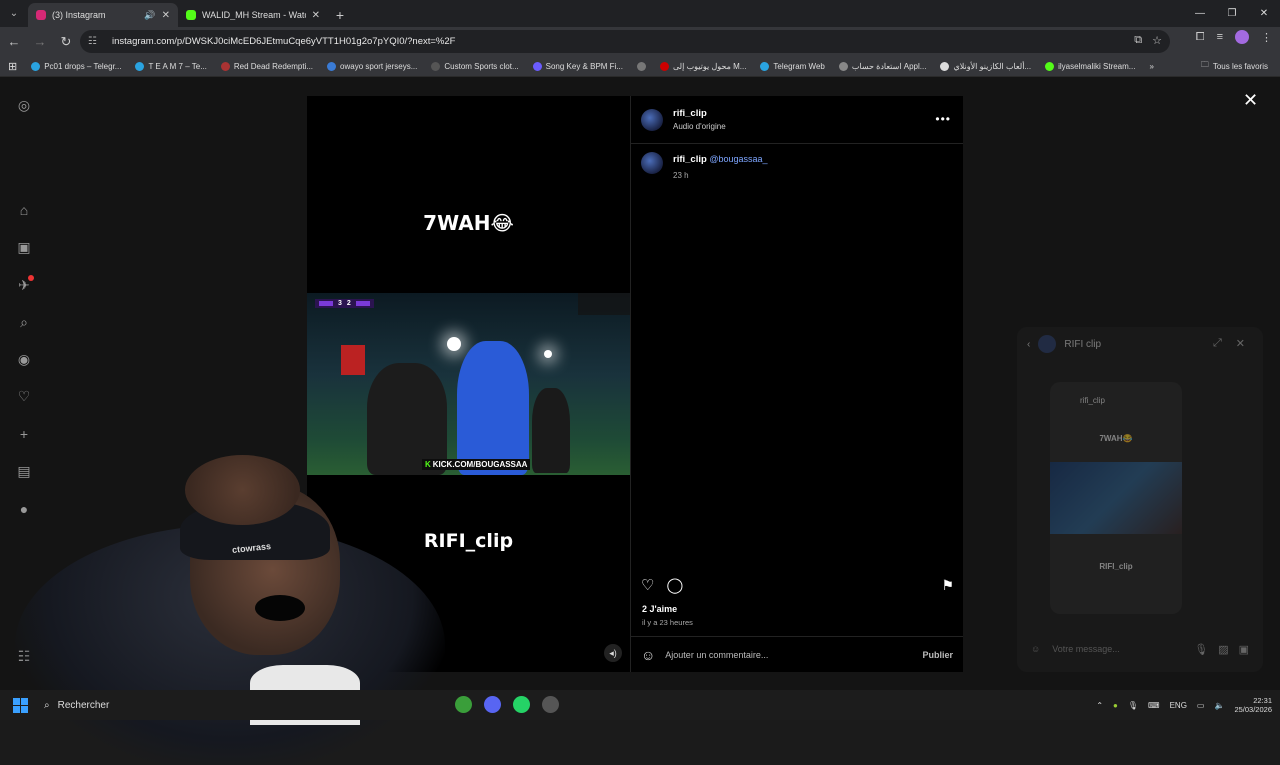 This screenshot has height=765, width=1280. I want to click on cast-icon: ⧉, so click(1138, 40).